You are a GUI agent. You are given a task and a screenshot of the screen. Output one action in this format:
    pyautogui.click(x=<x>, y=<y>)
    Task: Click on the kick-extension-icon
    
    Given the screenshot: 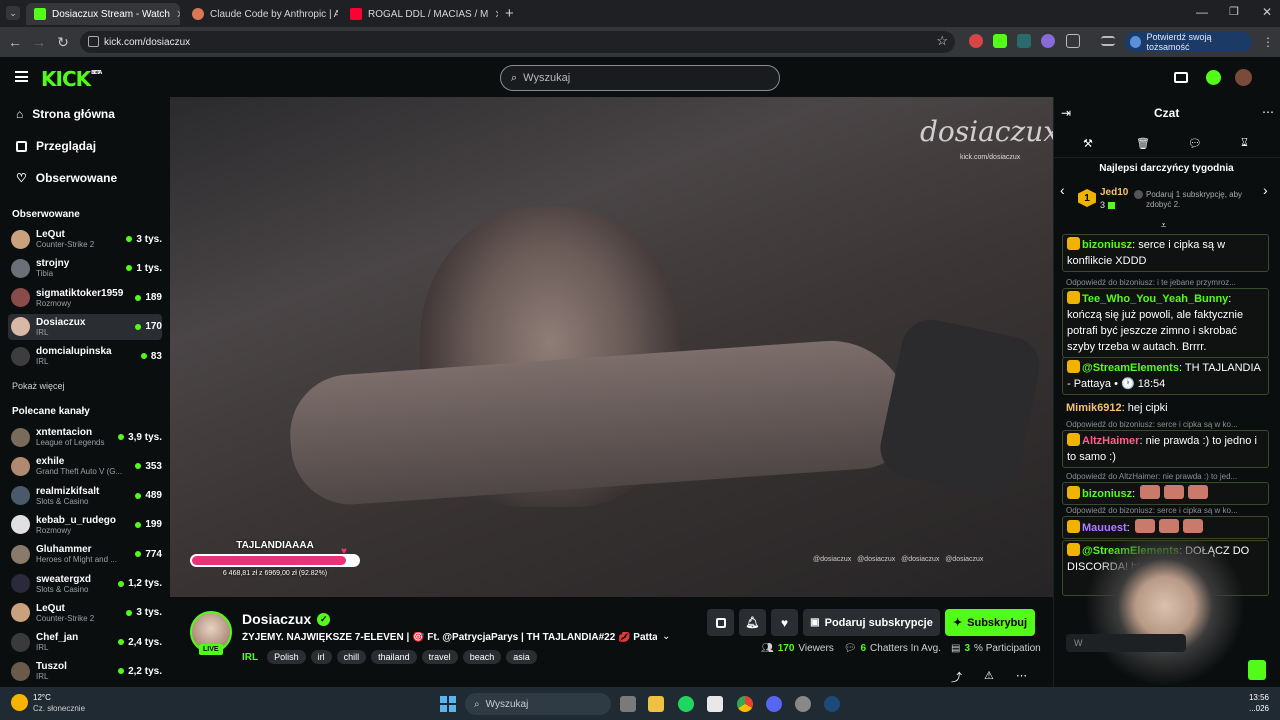 What is the action you would take?
    pyautogui.click(x=1000, y=41)
    